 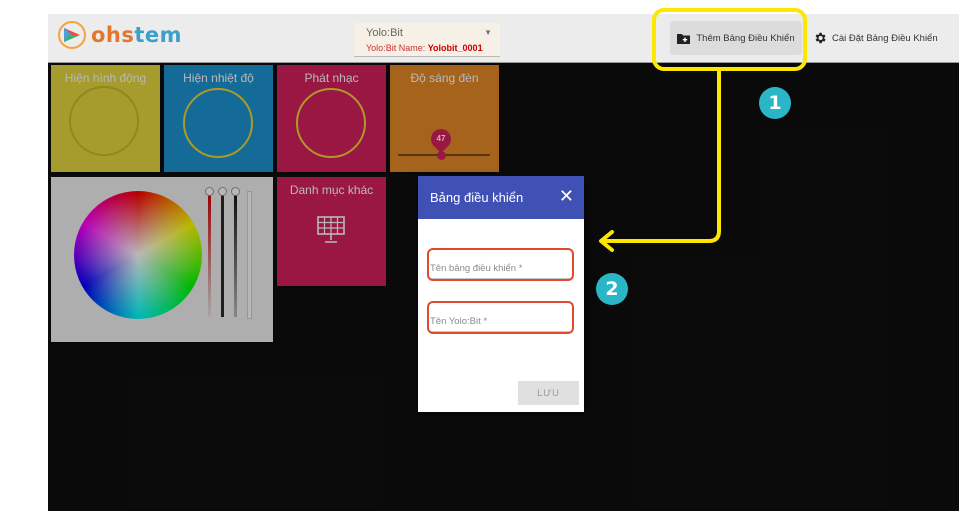 What do you see at coordinates (548, 393) in the screenshot?
I see `save-button: LƯU` at bounding box center [548, 393].